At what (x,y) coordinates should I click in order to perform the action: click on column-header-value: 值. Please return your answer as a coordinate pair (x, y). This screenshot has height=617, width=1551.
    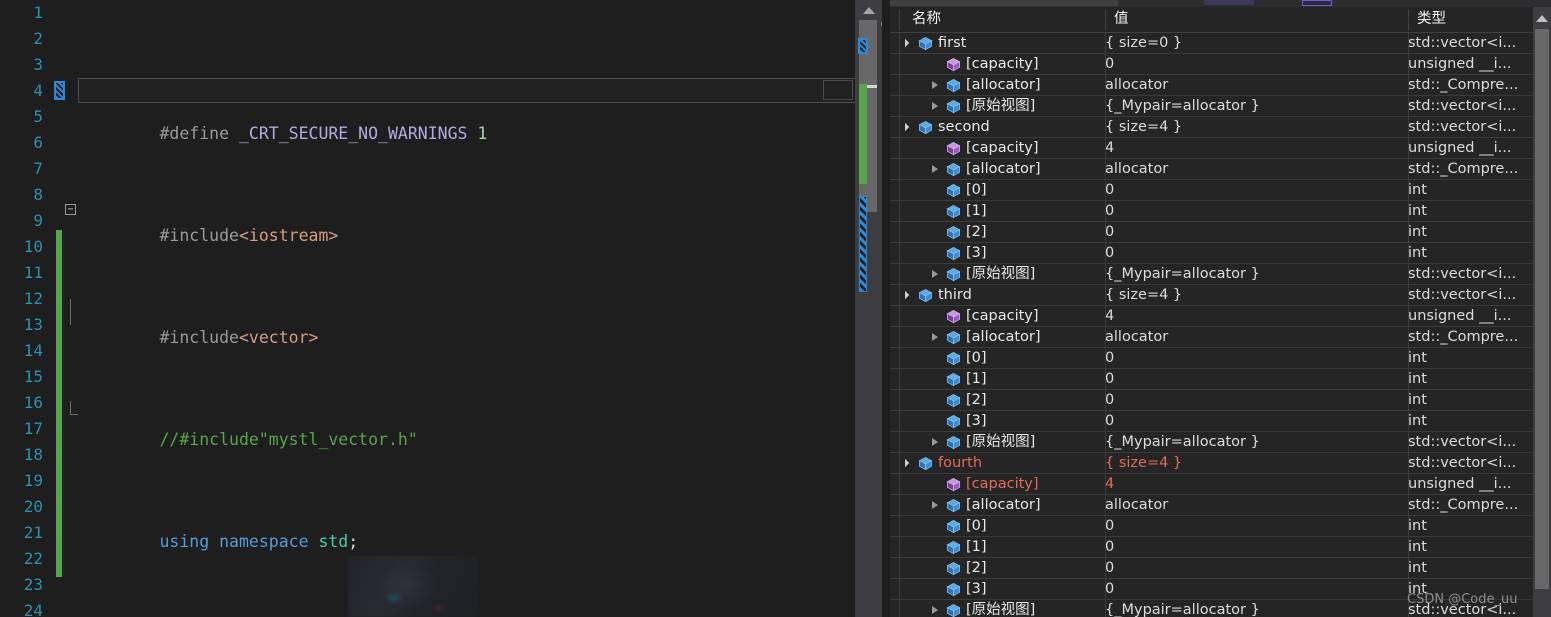
    Looking at the image, I should click on (1121, 19).